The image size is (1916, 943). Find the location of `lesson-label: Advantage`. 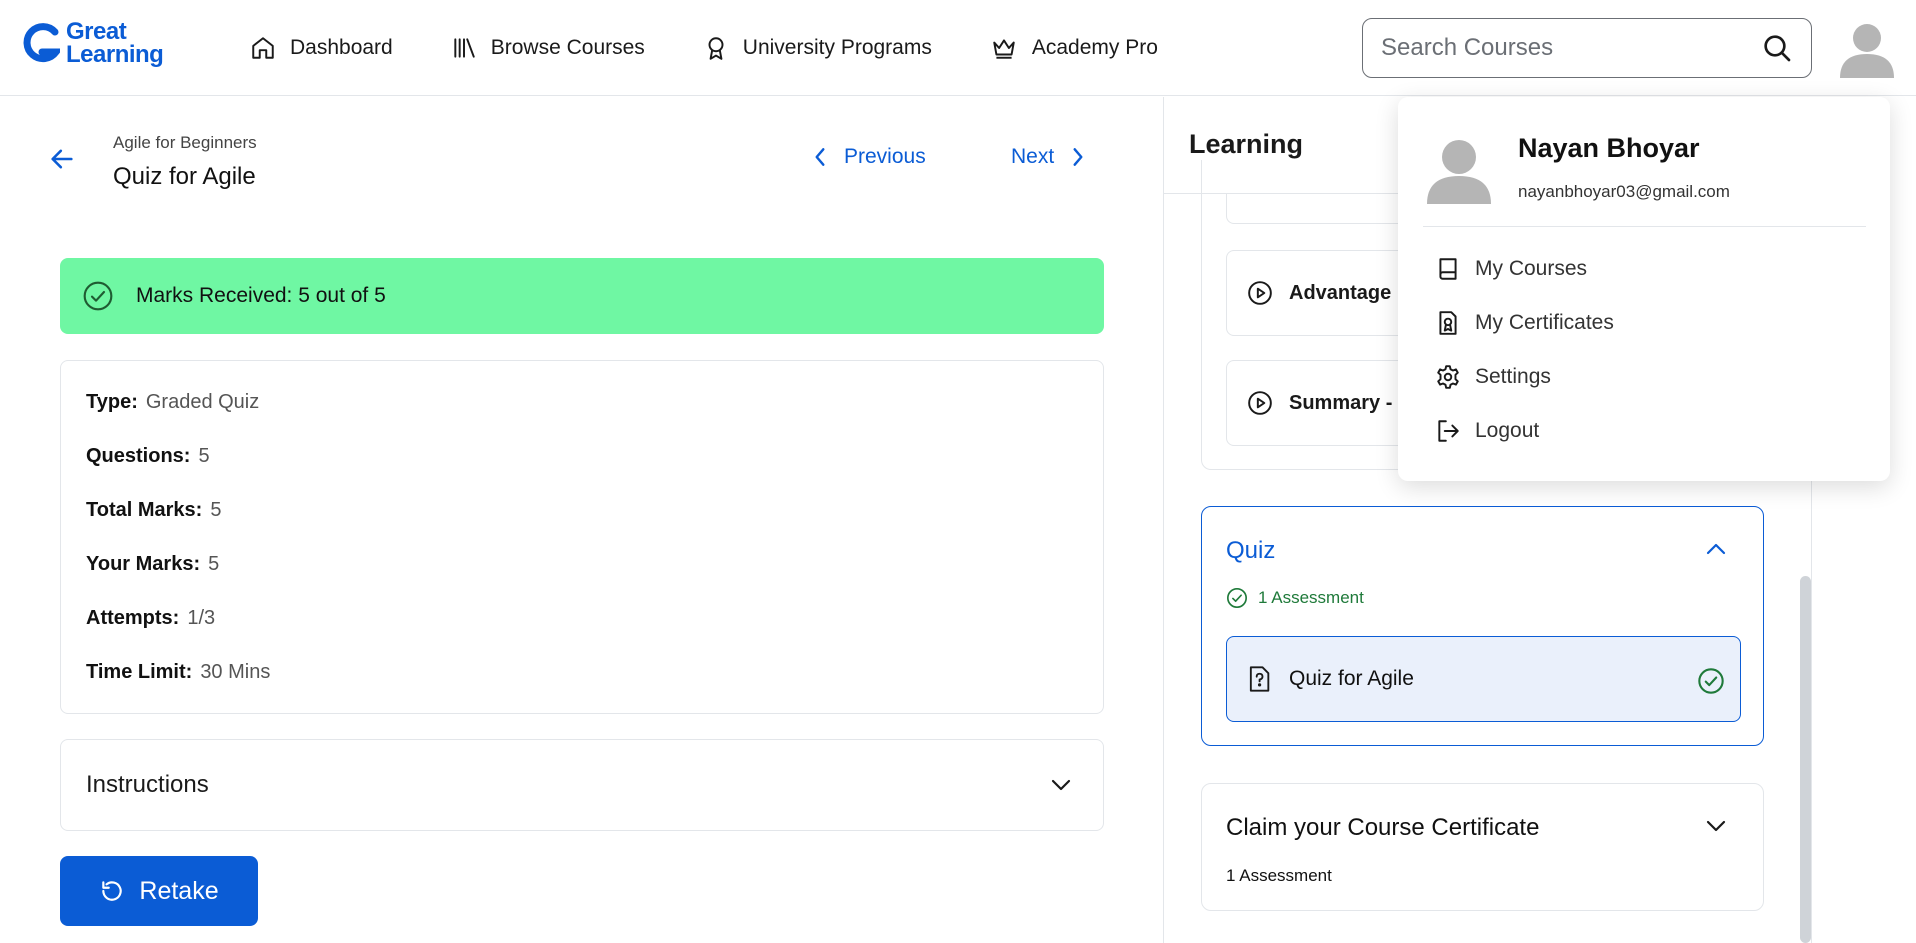

lesson-label: Advantage is located at coordinates (1340, 292).